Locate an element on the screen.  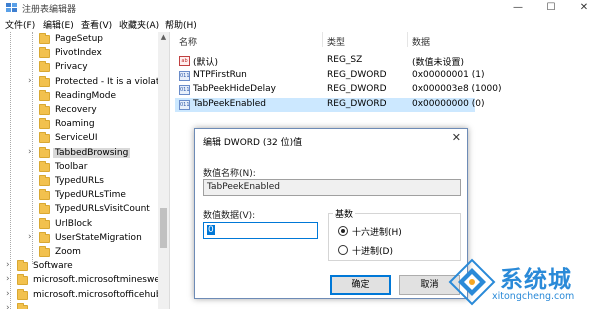
value-name: (默认) is located at coordinates (206, 63).